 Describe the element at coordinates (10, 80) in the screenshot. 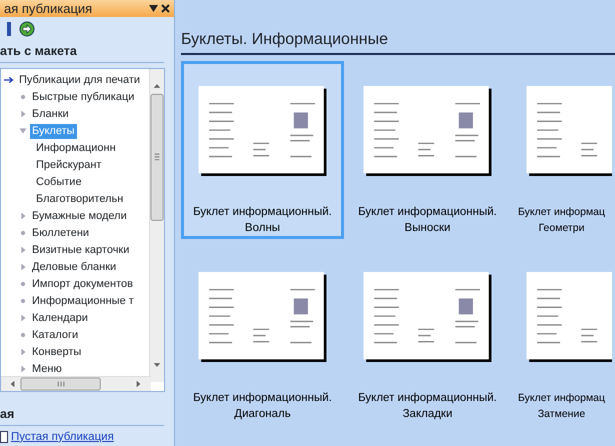

I see `arrow-icon` at that location.